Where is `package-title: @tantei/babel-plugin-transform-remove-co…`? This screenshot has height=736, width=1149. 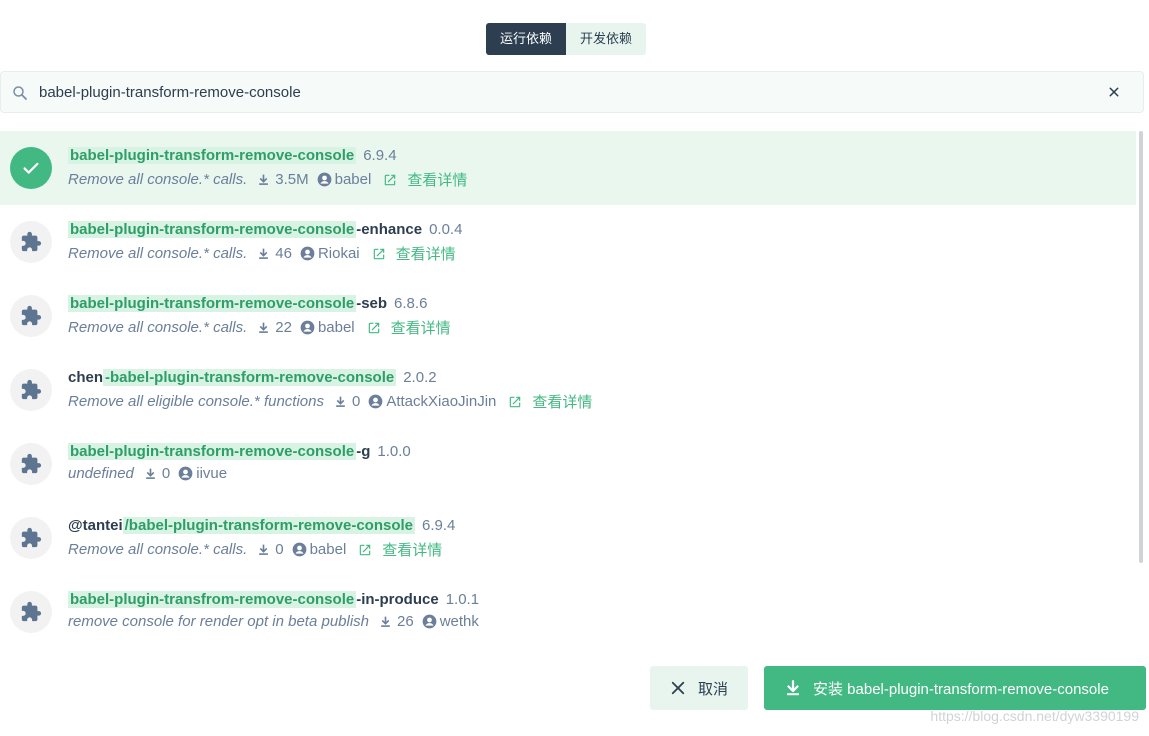 package-title: @tantei/babel-plugin-transform-remove-co… is located at coordinates (261, 525).